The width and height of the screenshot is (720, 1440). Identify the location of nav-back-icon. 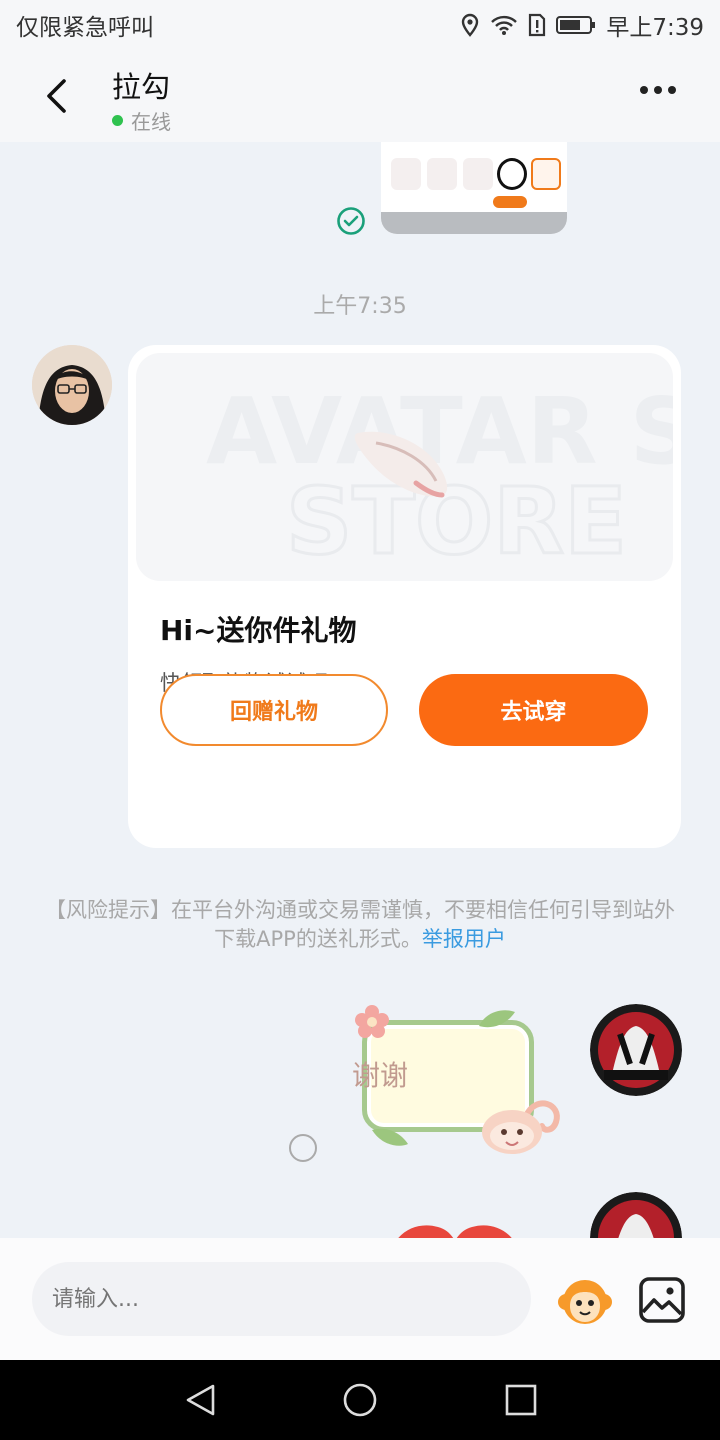
(200, 1400).